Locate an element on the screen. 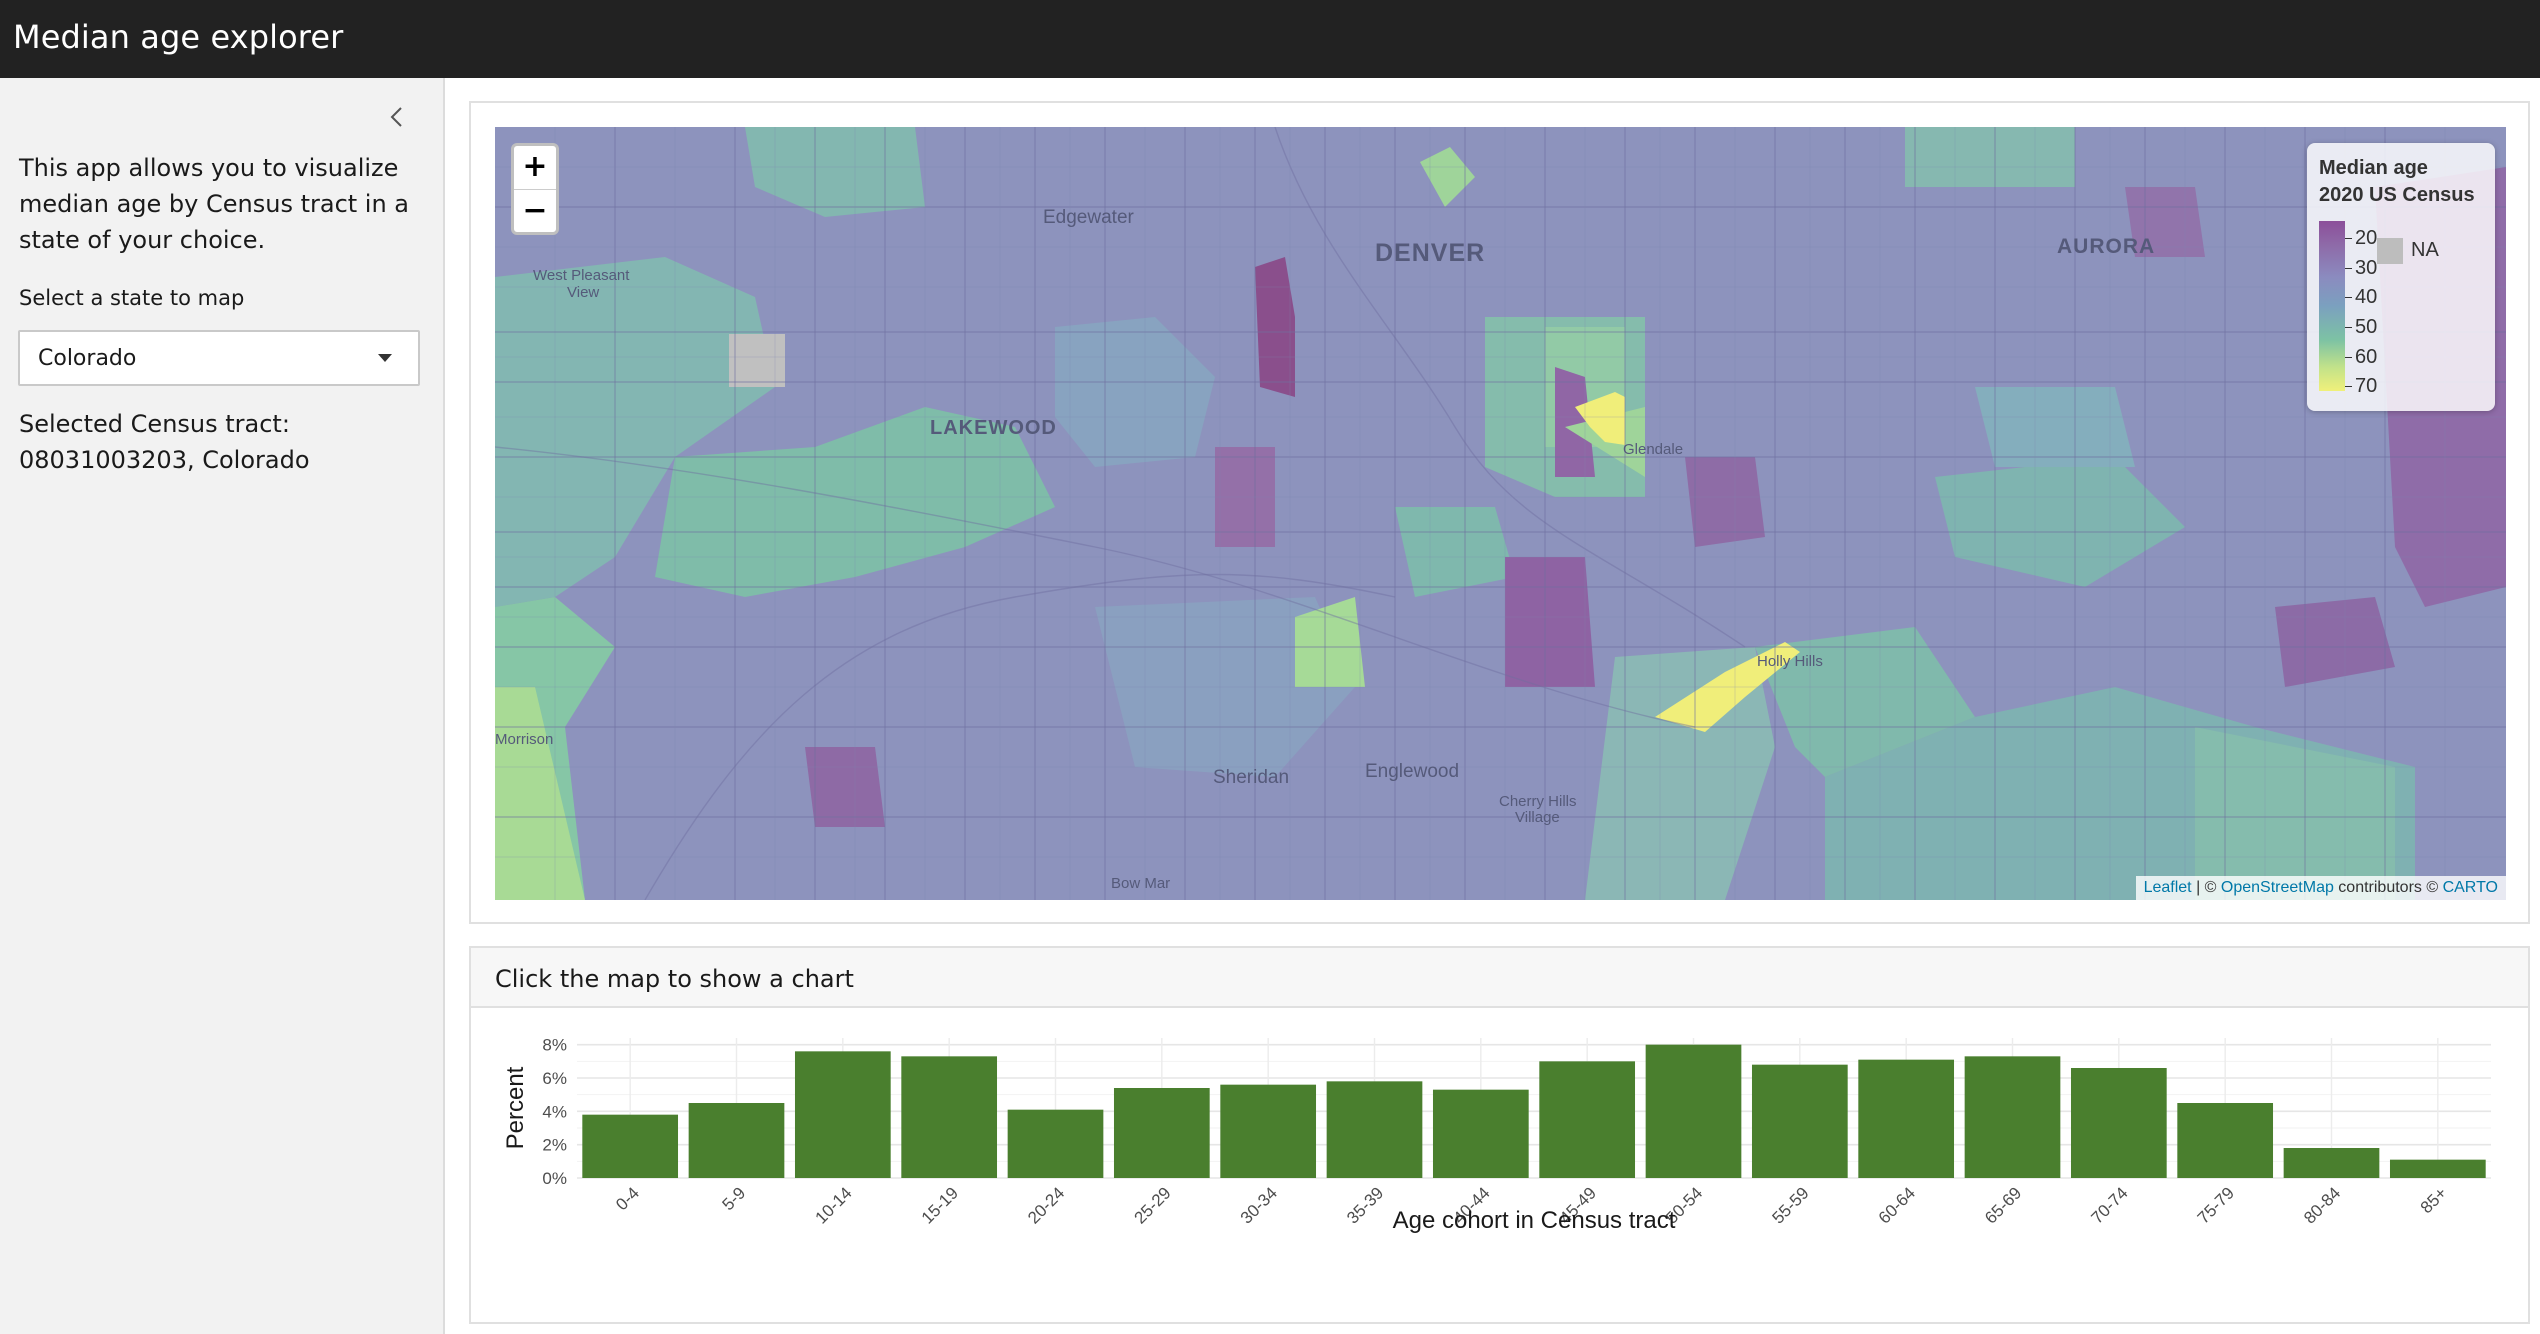 Image resolution: width=2540 pixels, height=1334 pixels. attribution-sep: | © is located at coordinates (2206, 887).